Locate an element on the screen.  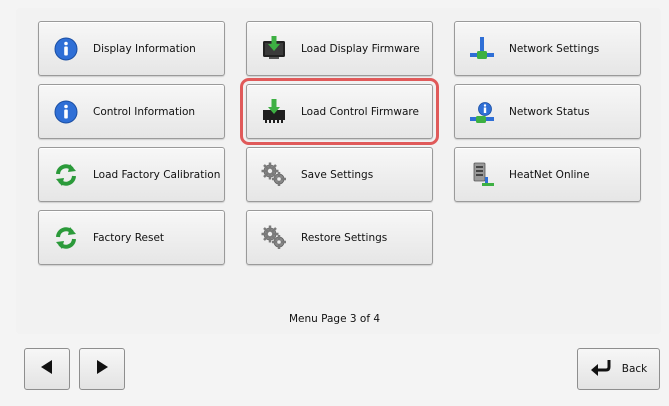
display-information-label: Display Information is located at coordinates (144, 48).